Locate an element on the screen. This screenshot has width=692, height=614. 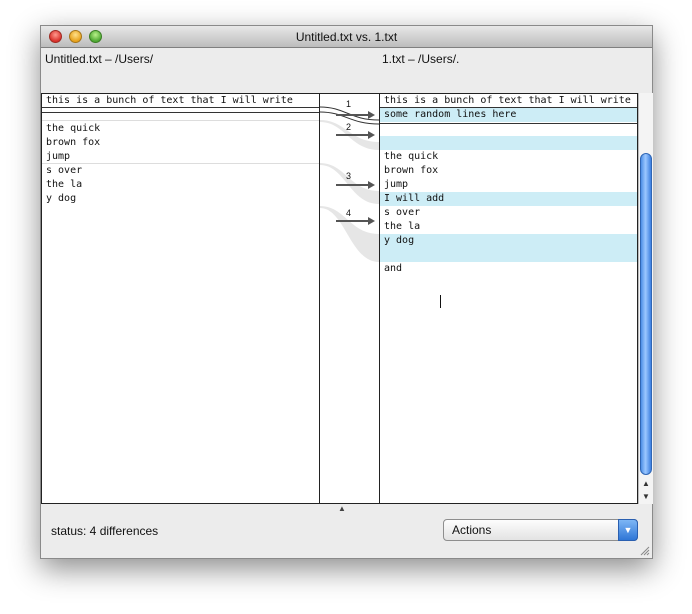
right-file-path: 1.txt – /Users/. is located at coordinates (421, 59).